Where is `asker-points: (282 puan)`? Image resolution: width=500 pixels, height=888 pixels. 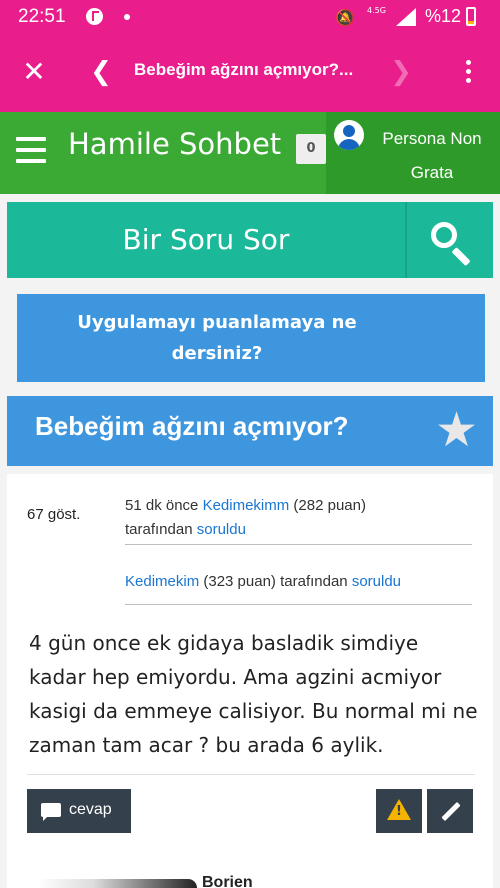
asker-points: (282 puan) is located at coordinates (329, 505).